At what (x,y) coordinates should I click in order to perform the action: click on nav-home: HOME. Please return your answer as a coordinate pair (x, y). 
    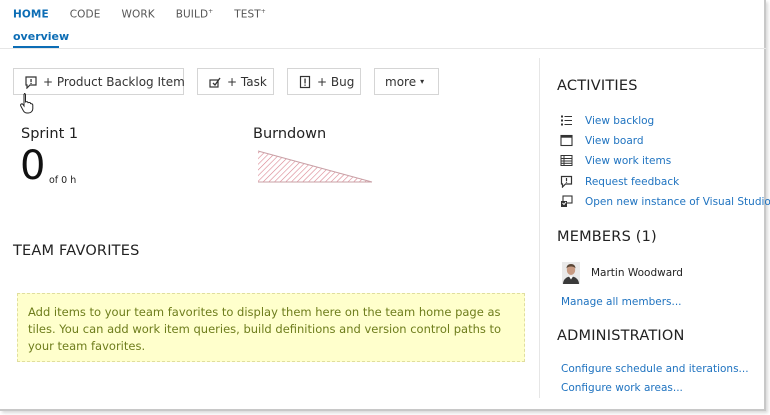
    Looking at the image, I should click on (31, 14).